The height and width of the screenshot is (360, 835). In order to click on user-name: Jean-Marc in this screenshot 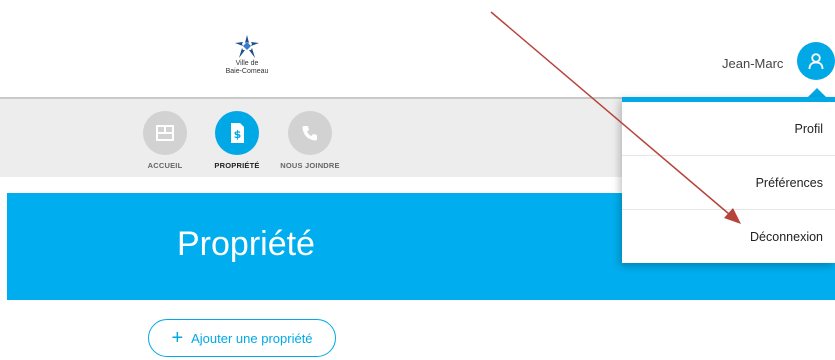, I will do `click(752, 63)`.